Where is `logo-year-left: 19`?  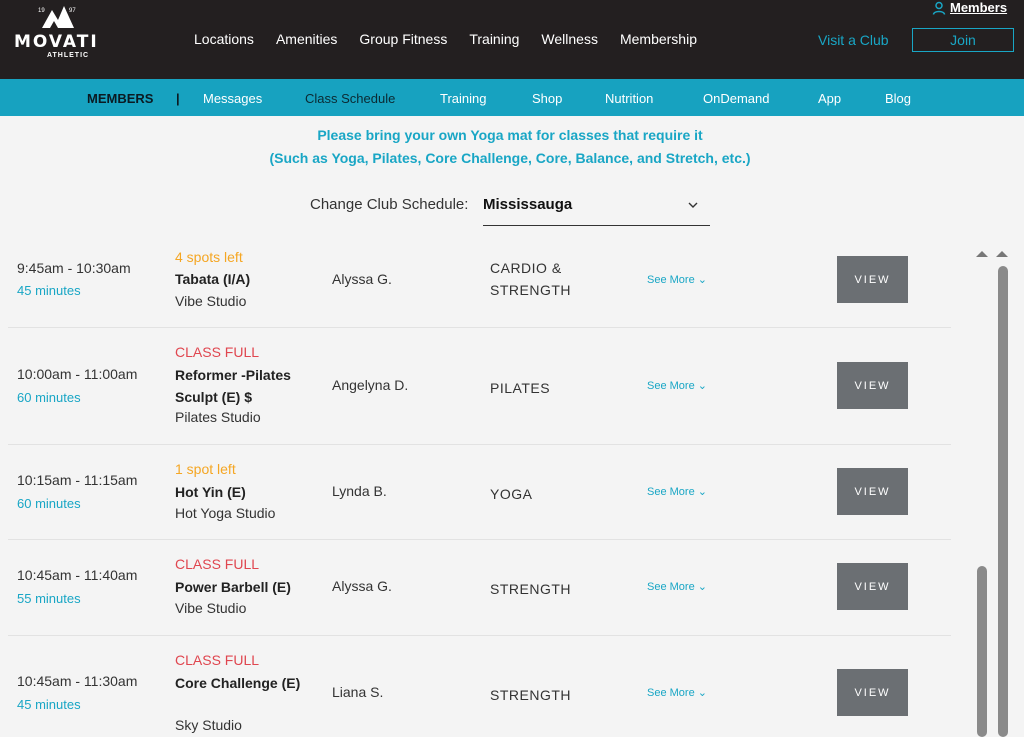 logo-year-left: 19 is located at coordinates (41, 11).